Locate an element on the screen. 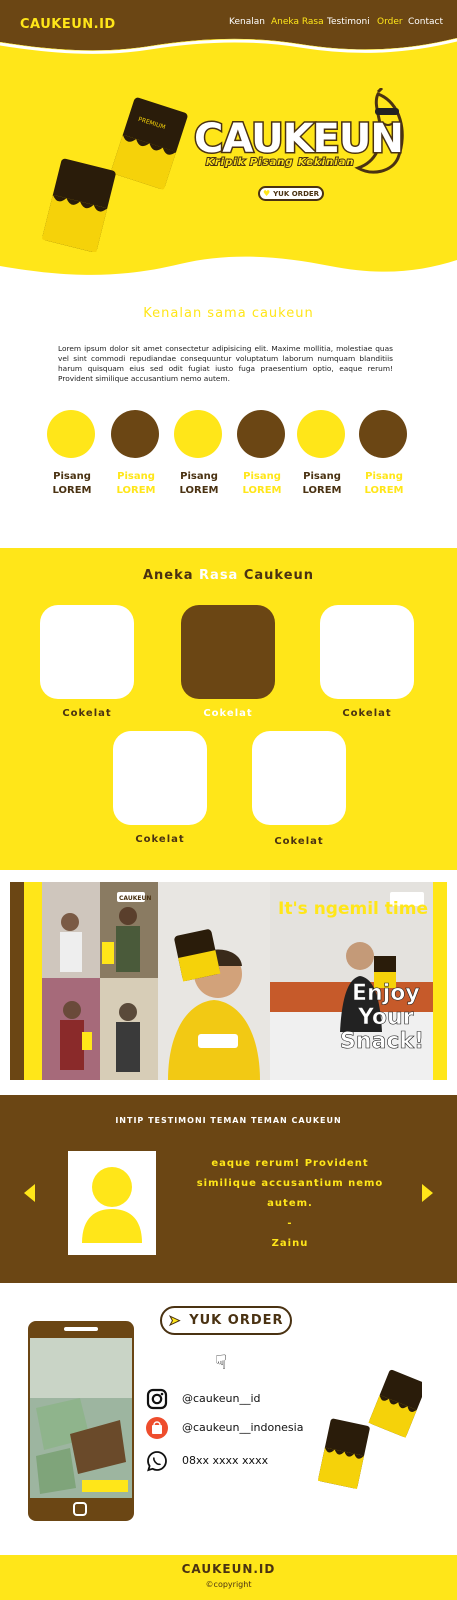  shopee-icon is located at coordinates (157, 1428).